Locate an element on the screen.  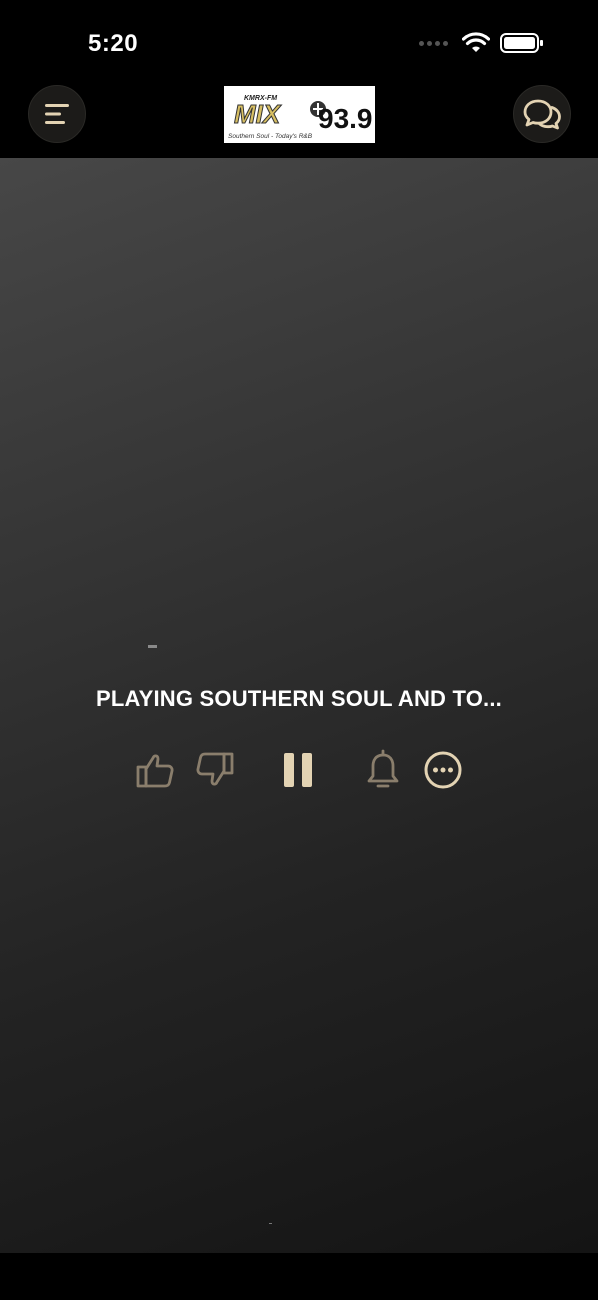
artist-name: - is located at coordinates (152, 646).